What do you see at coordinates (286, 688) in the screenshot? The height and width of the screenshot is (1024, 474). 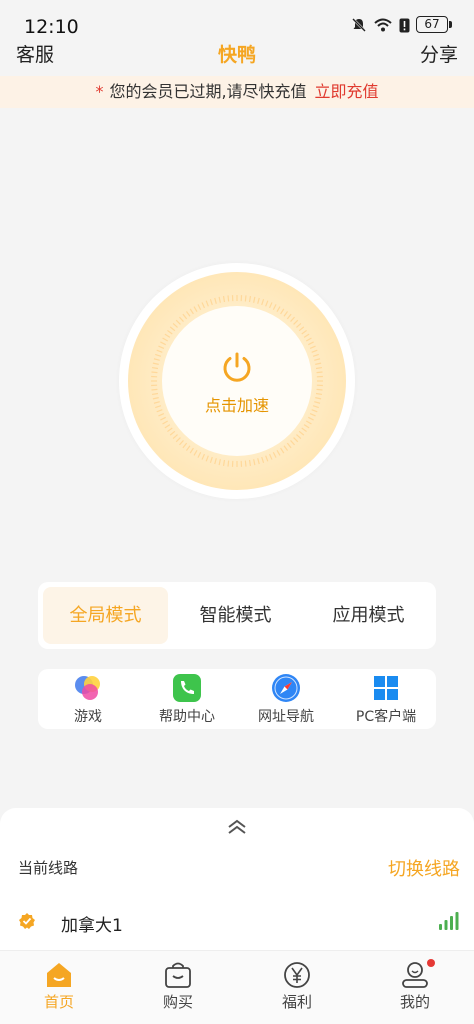 I see `compass-icon` at bounding box center [286, 688].